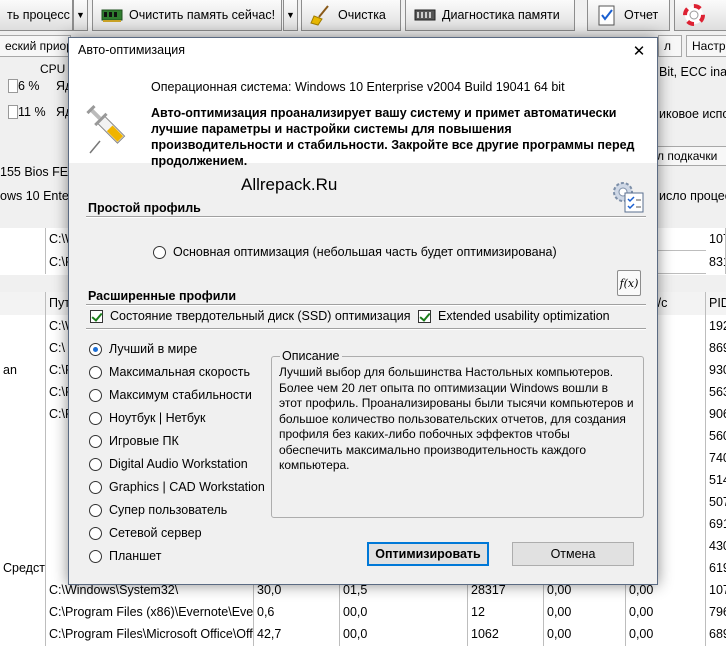  I want to click on memory-diagnostics-label: Диагностика памяти, so click(501, 15).